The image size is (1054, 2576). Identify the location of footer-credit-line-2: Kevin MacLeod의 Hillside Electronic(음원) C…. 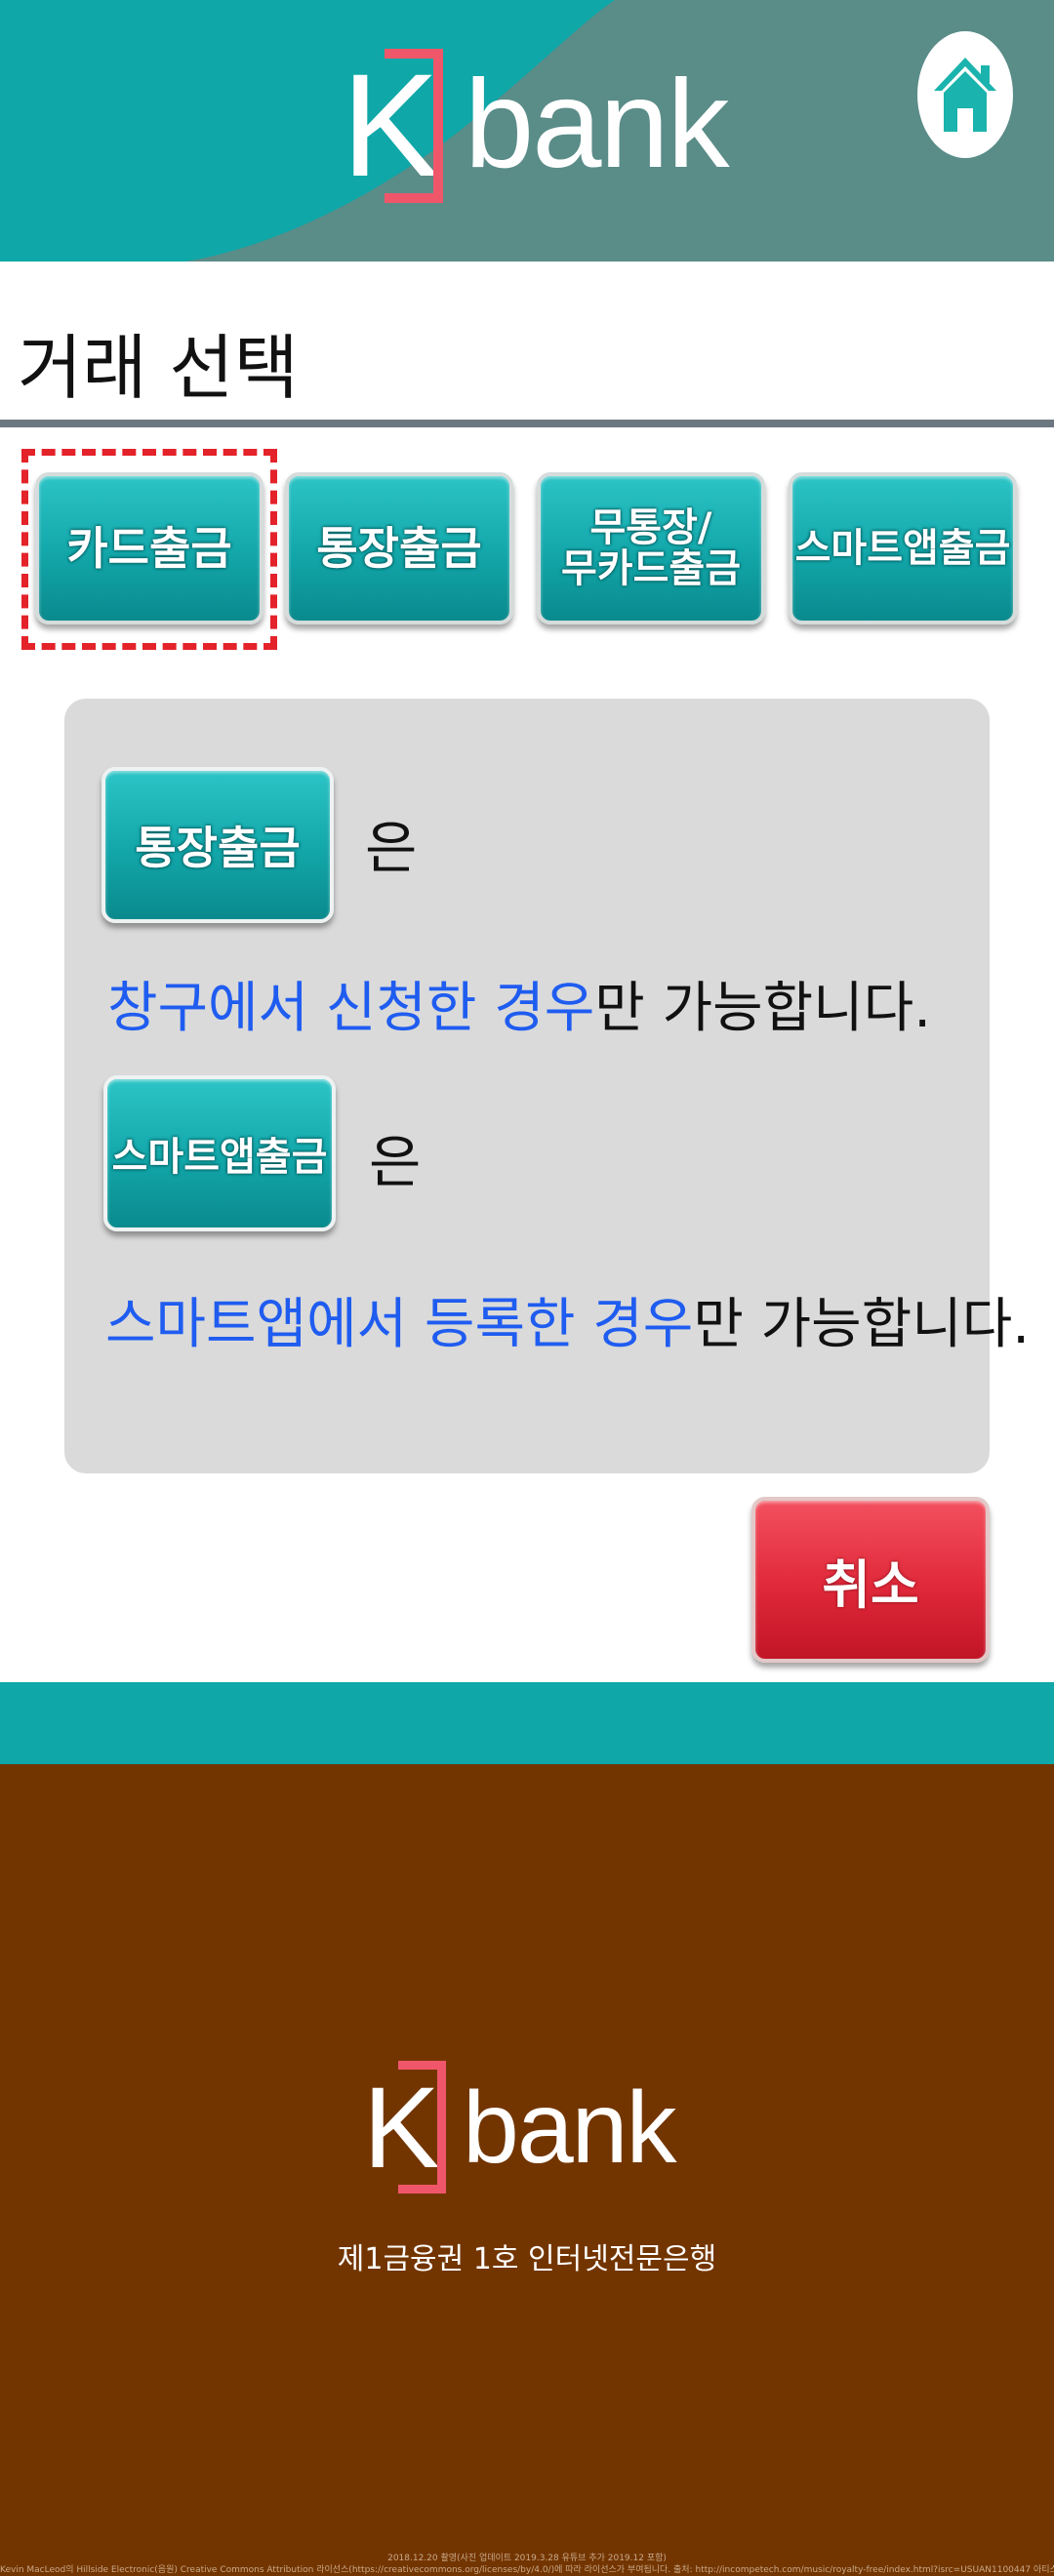
(527, 2570).